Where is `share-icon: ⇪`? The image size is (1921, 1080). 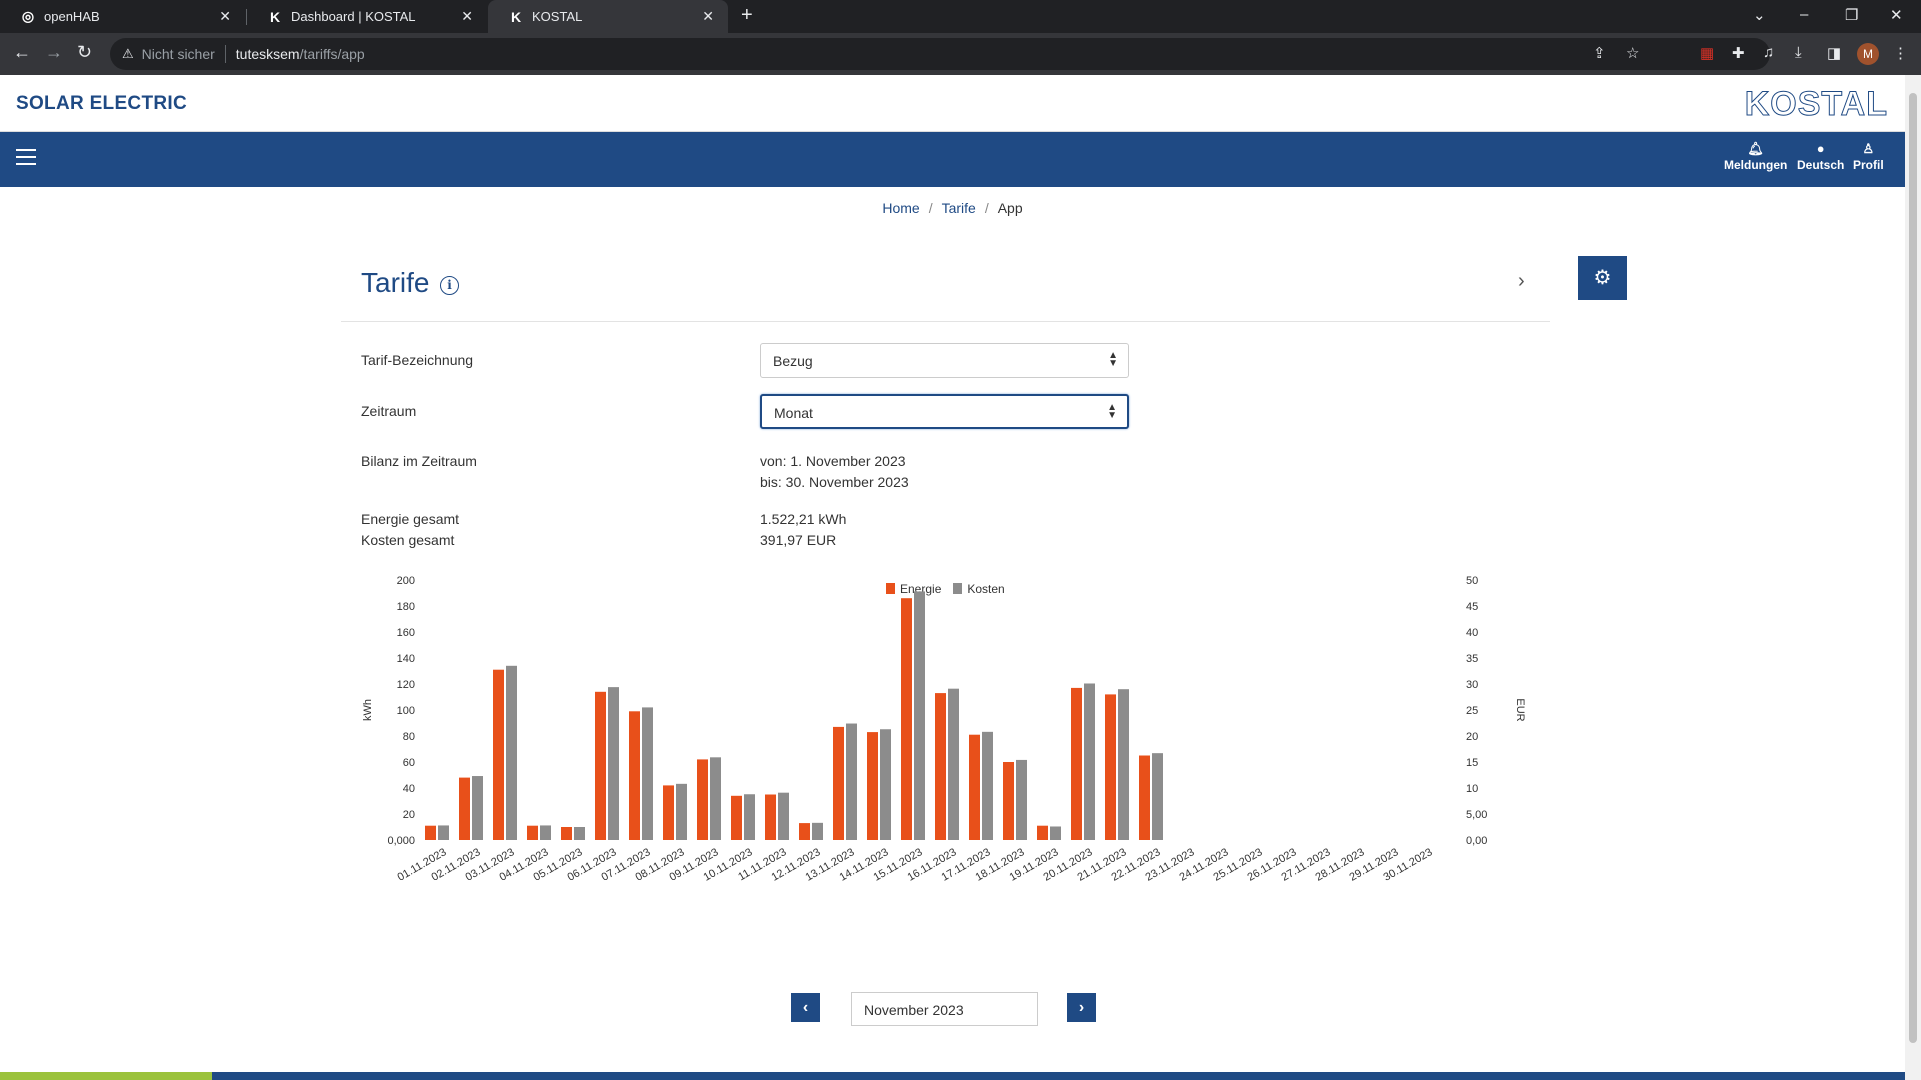
share-icon: ⇪ is located at coordinates (1599, 53).